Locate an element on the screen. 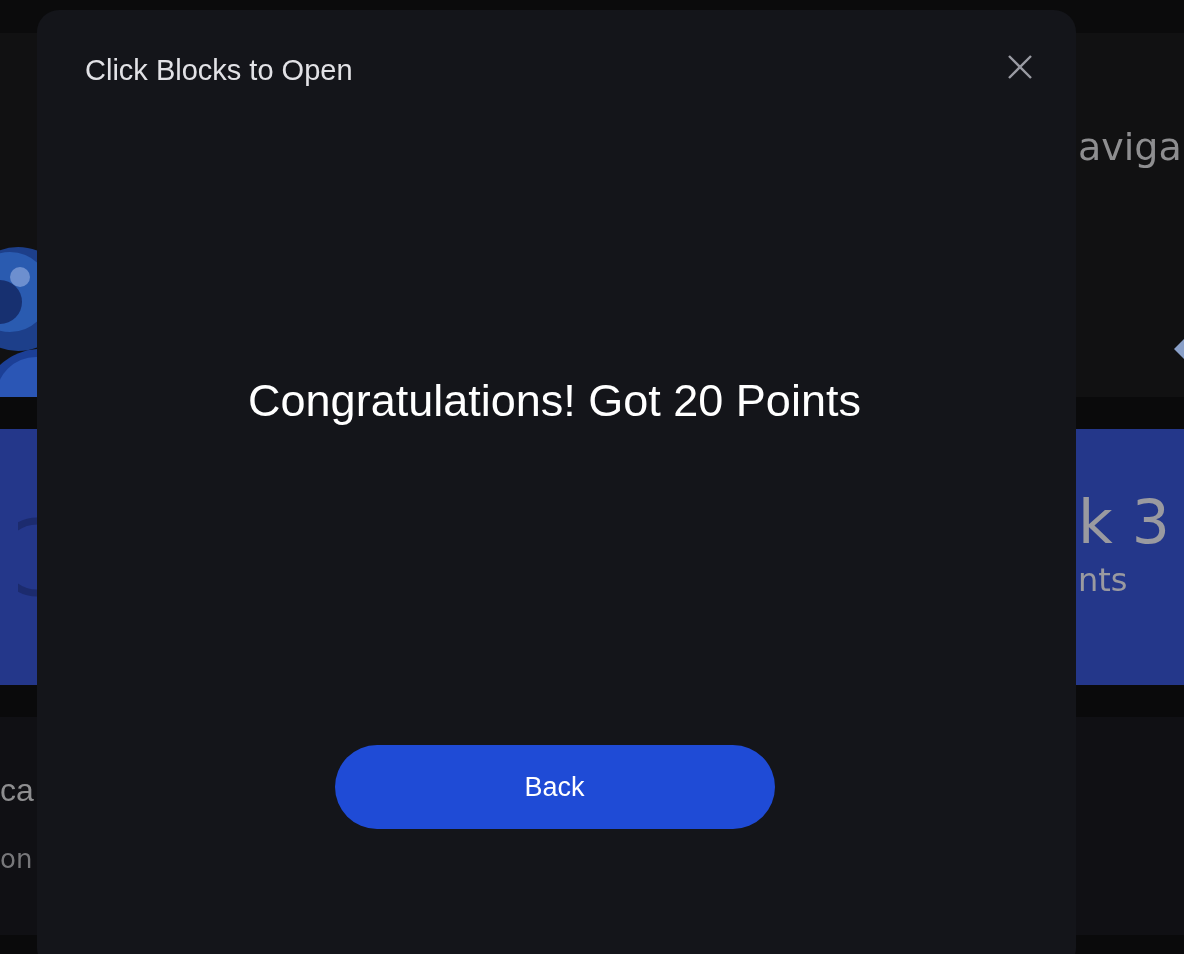  banner-title: k 3 is located at coordinates (1124, 522).